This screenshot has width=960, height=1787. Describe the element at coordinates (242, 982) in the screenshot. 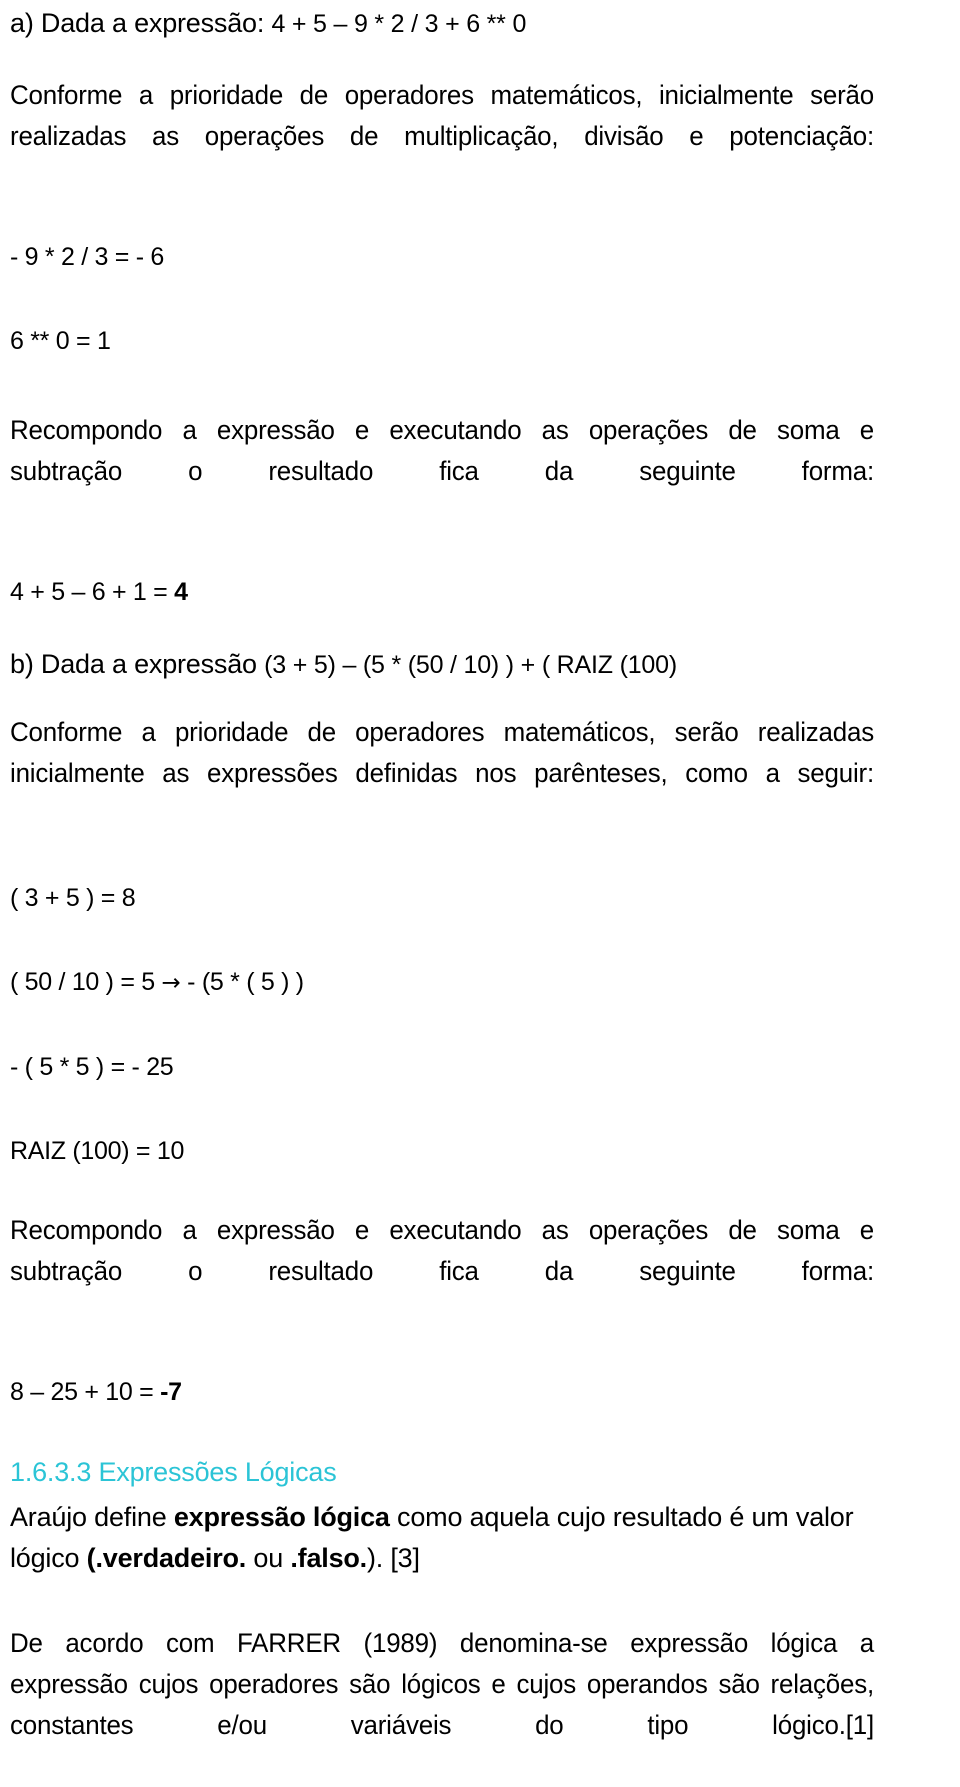

I see `item-b-step-2-right: - (5 * ( 5 ) )` at that location.